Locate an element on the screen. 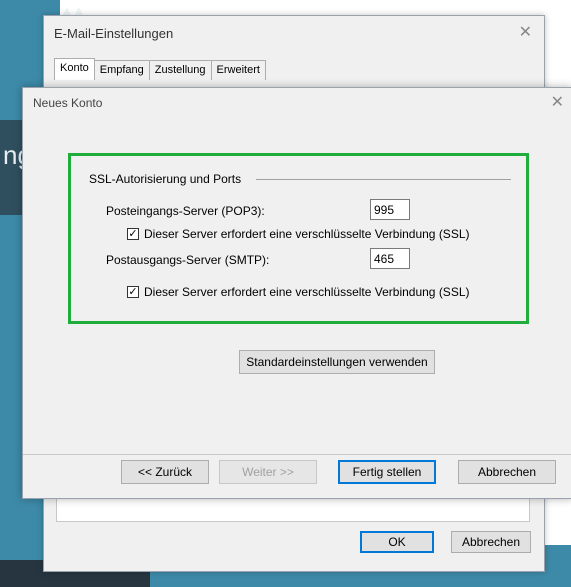  tab-erweitert: Erweitert is located at coordinates (238, 70).